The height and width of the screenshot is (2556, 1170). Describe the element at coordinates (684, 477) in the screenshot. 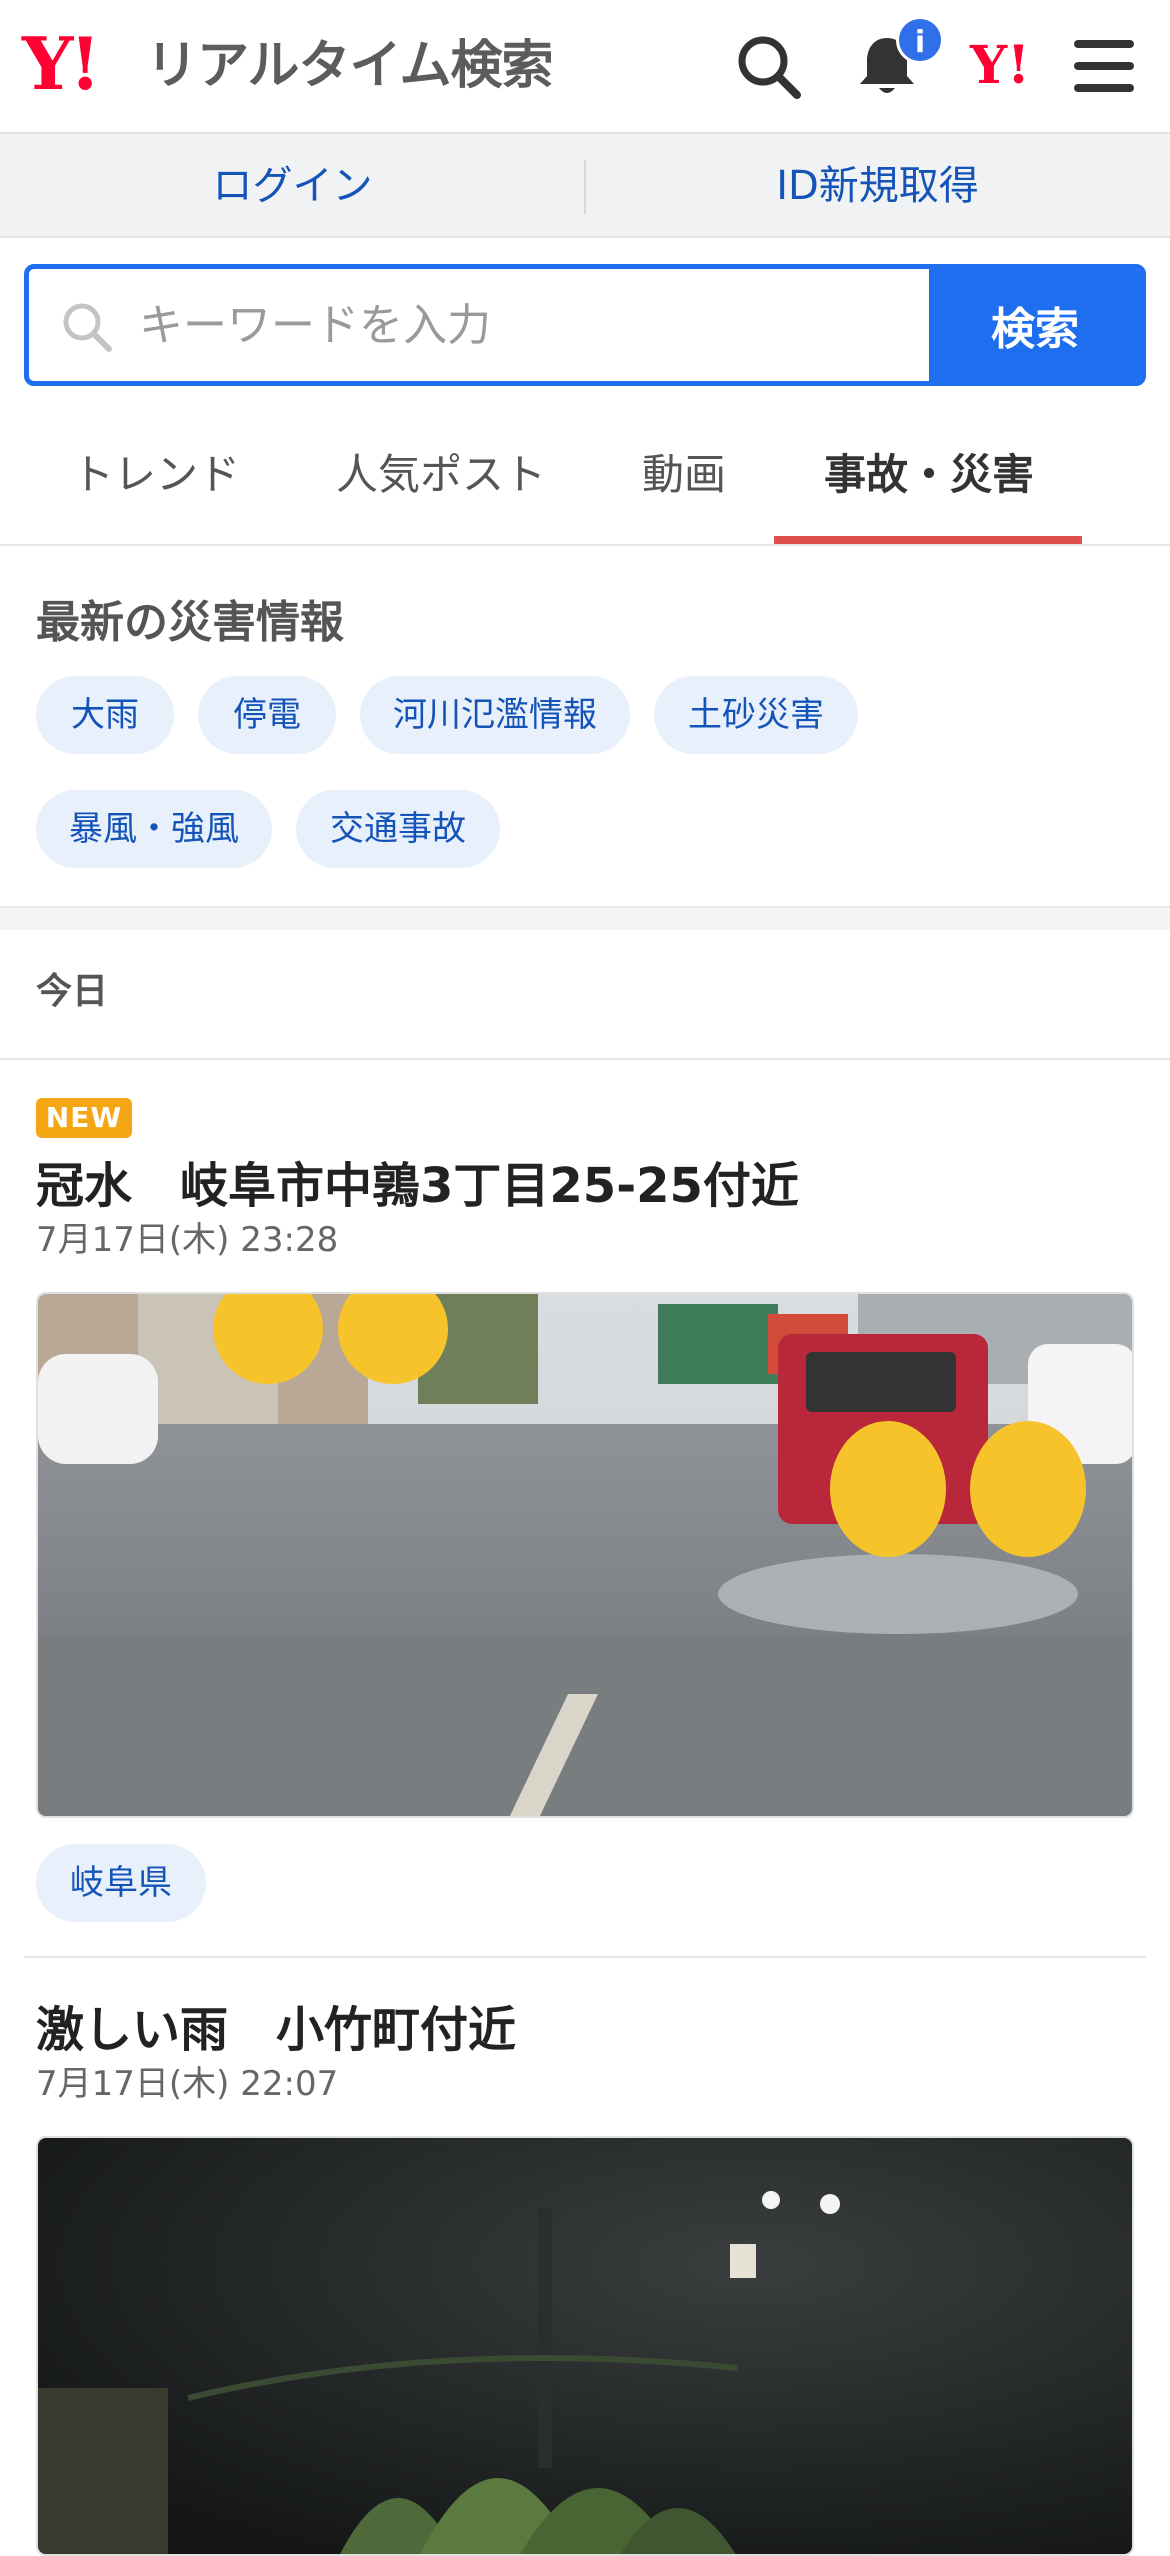

I see `tab-video: 動画` at that location.